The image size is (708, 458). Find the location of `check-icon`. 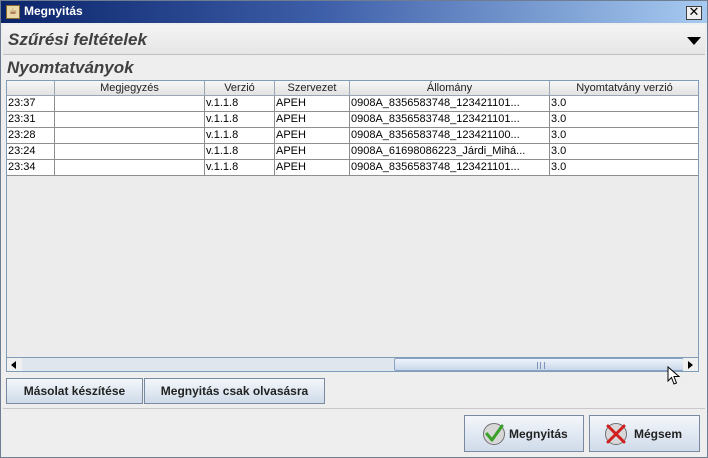

check-icon is located at coordinates (494, 434).